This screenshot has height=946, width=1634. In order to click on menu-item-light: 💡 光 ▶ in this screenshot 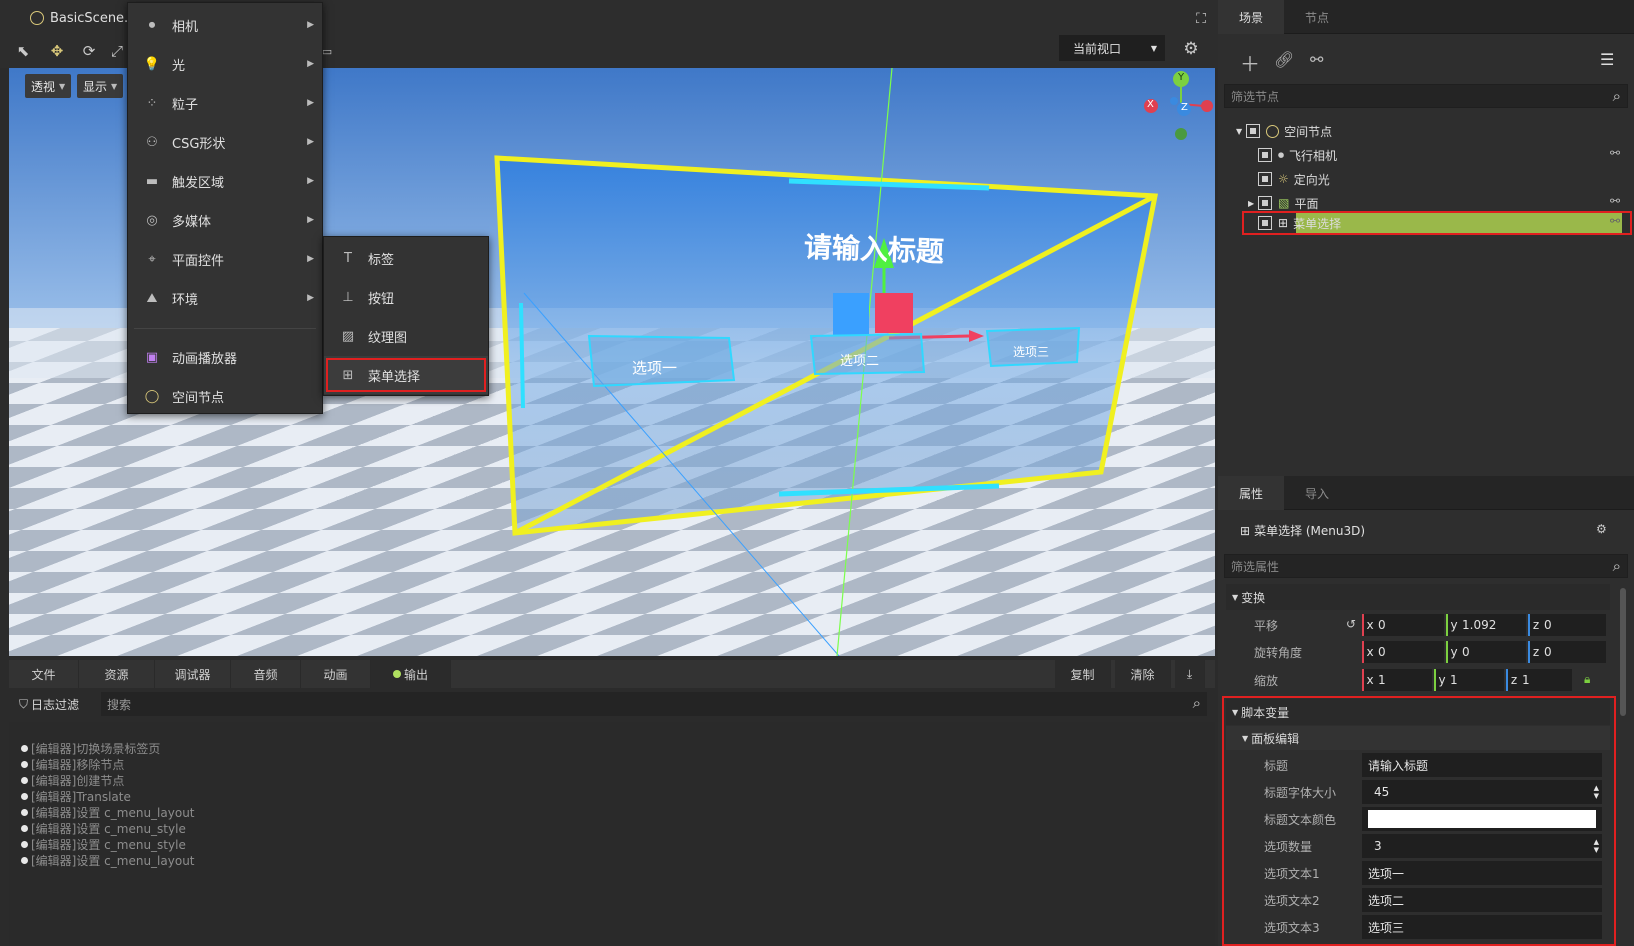, I will do `click(225, 64)`.